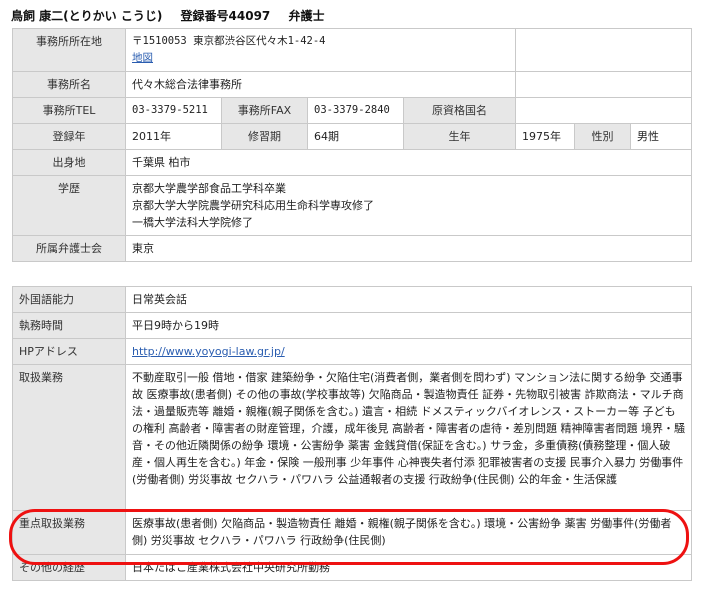 The height and width of the screenshot is (594, 721). Describe the element at coordinates (264, 110) in the screenshot. I see `fax-label: 事務所FAX` at that location.